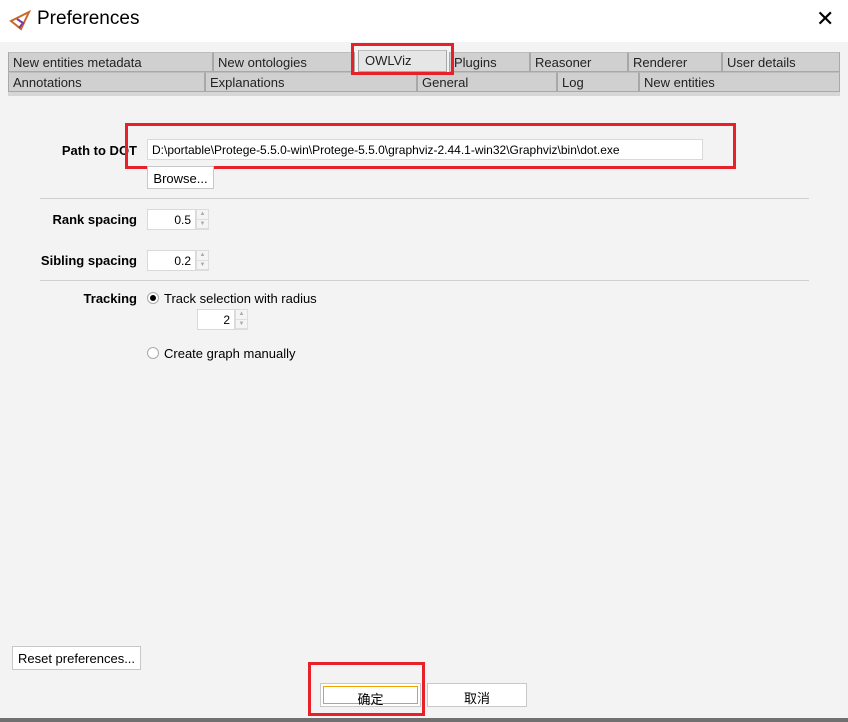 This screenshot has height=722, width=848. What do you see at coordinates (402, 61) in the screenshot?
I see `tab-owlviz: OWLViz` at bounding box center [402, 61].